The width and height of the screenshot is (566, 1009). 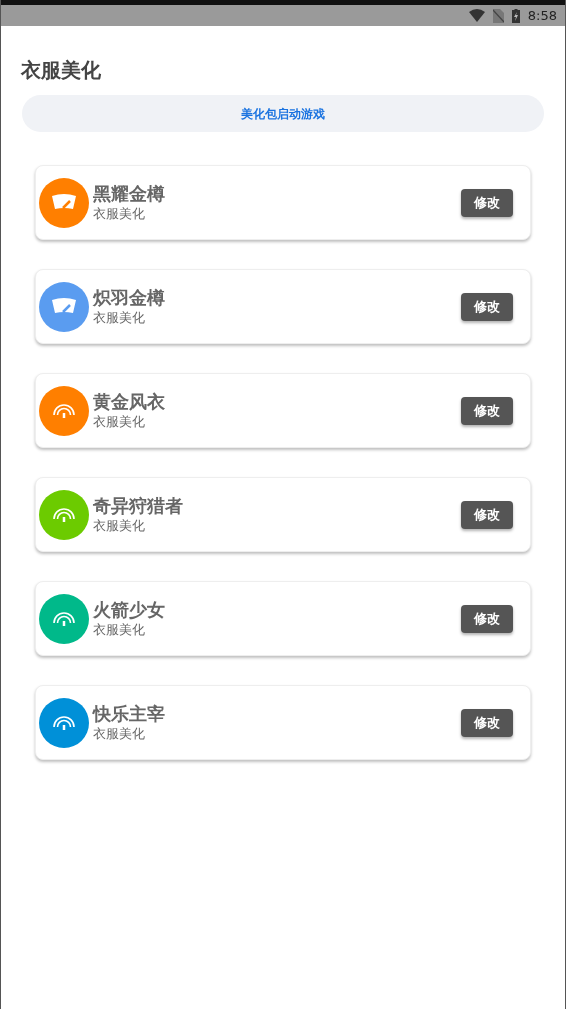 What do you see at coordinates (498, 15) in the screenshot?
I see `no-sim-icon` at bounding box center [498, 15].